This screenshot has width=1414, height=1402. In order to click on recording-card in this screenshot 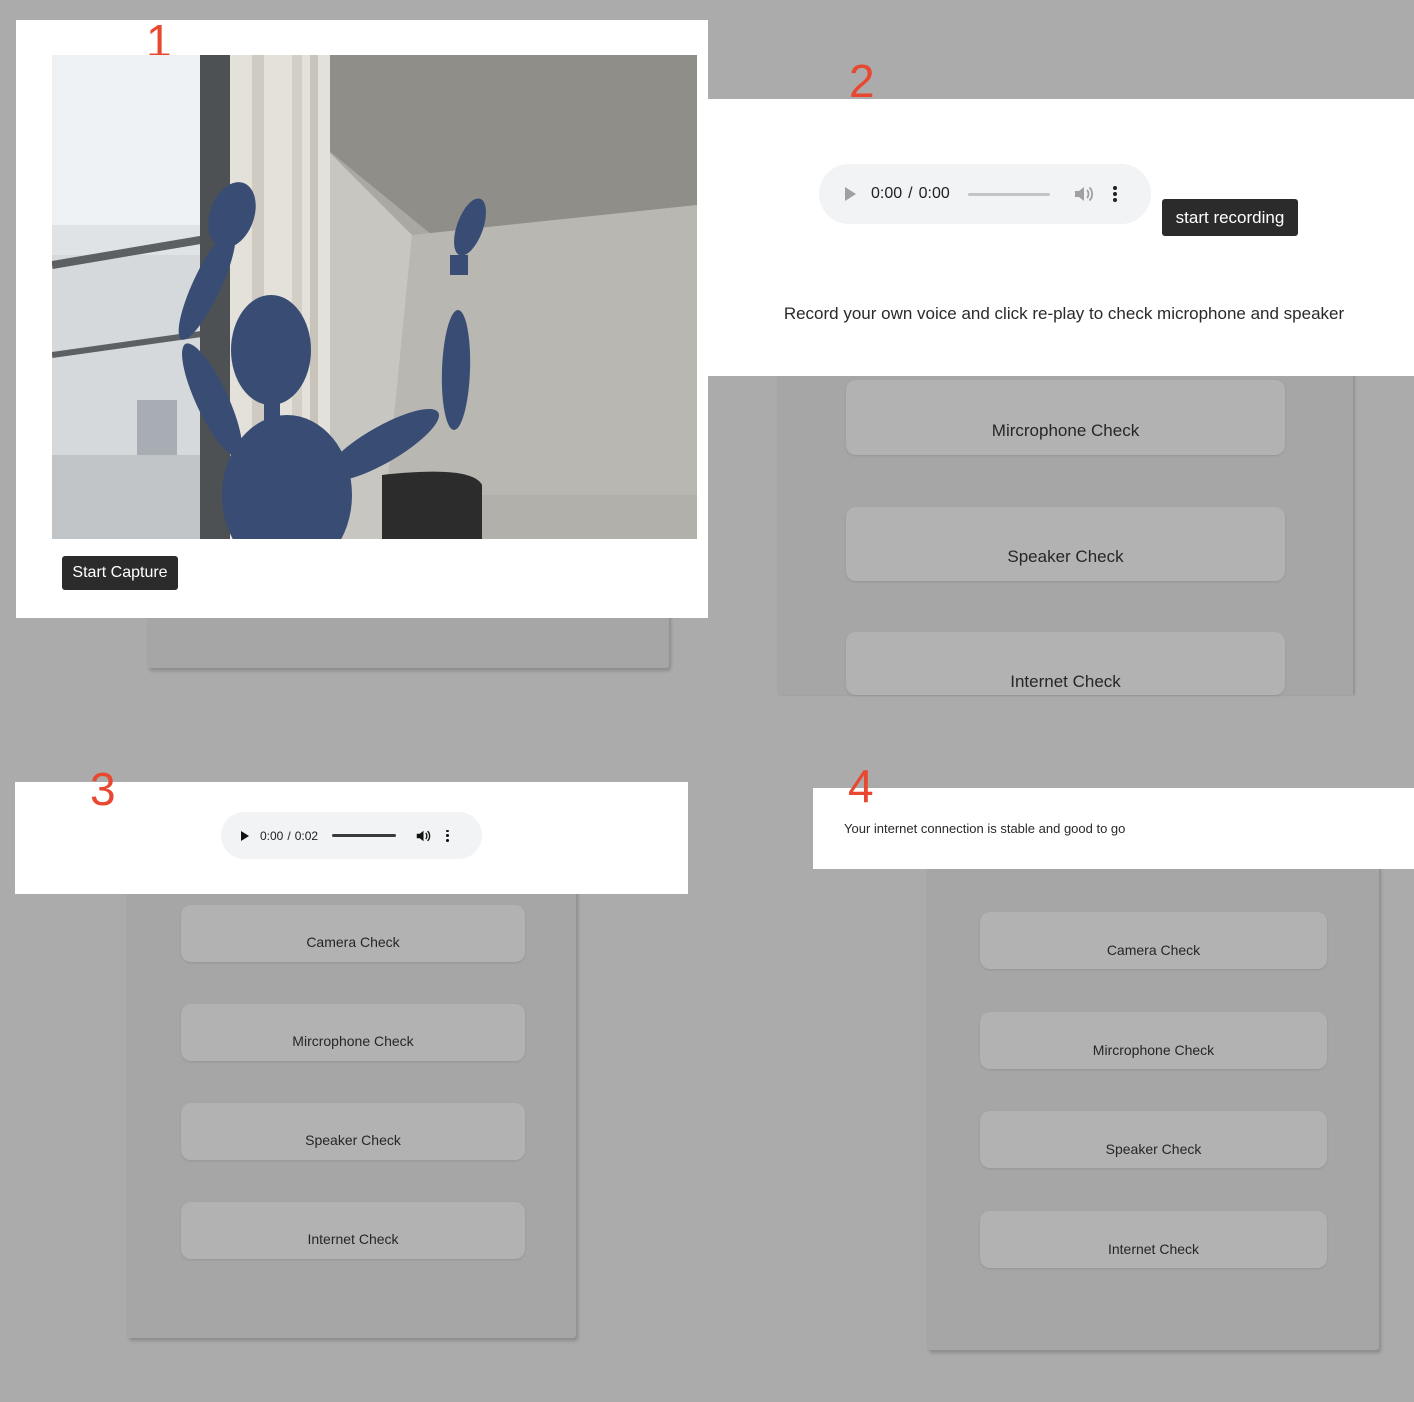, I will do `click(1061, 237)`.